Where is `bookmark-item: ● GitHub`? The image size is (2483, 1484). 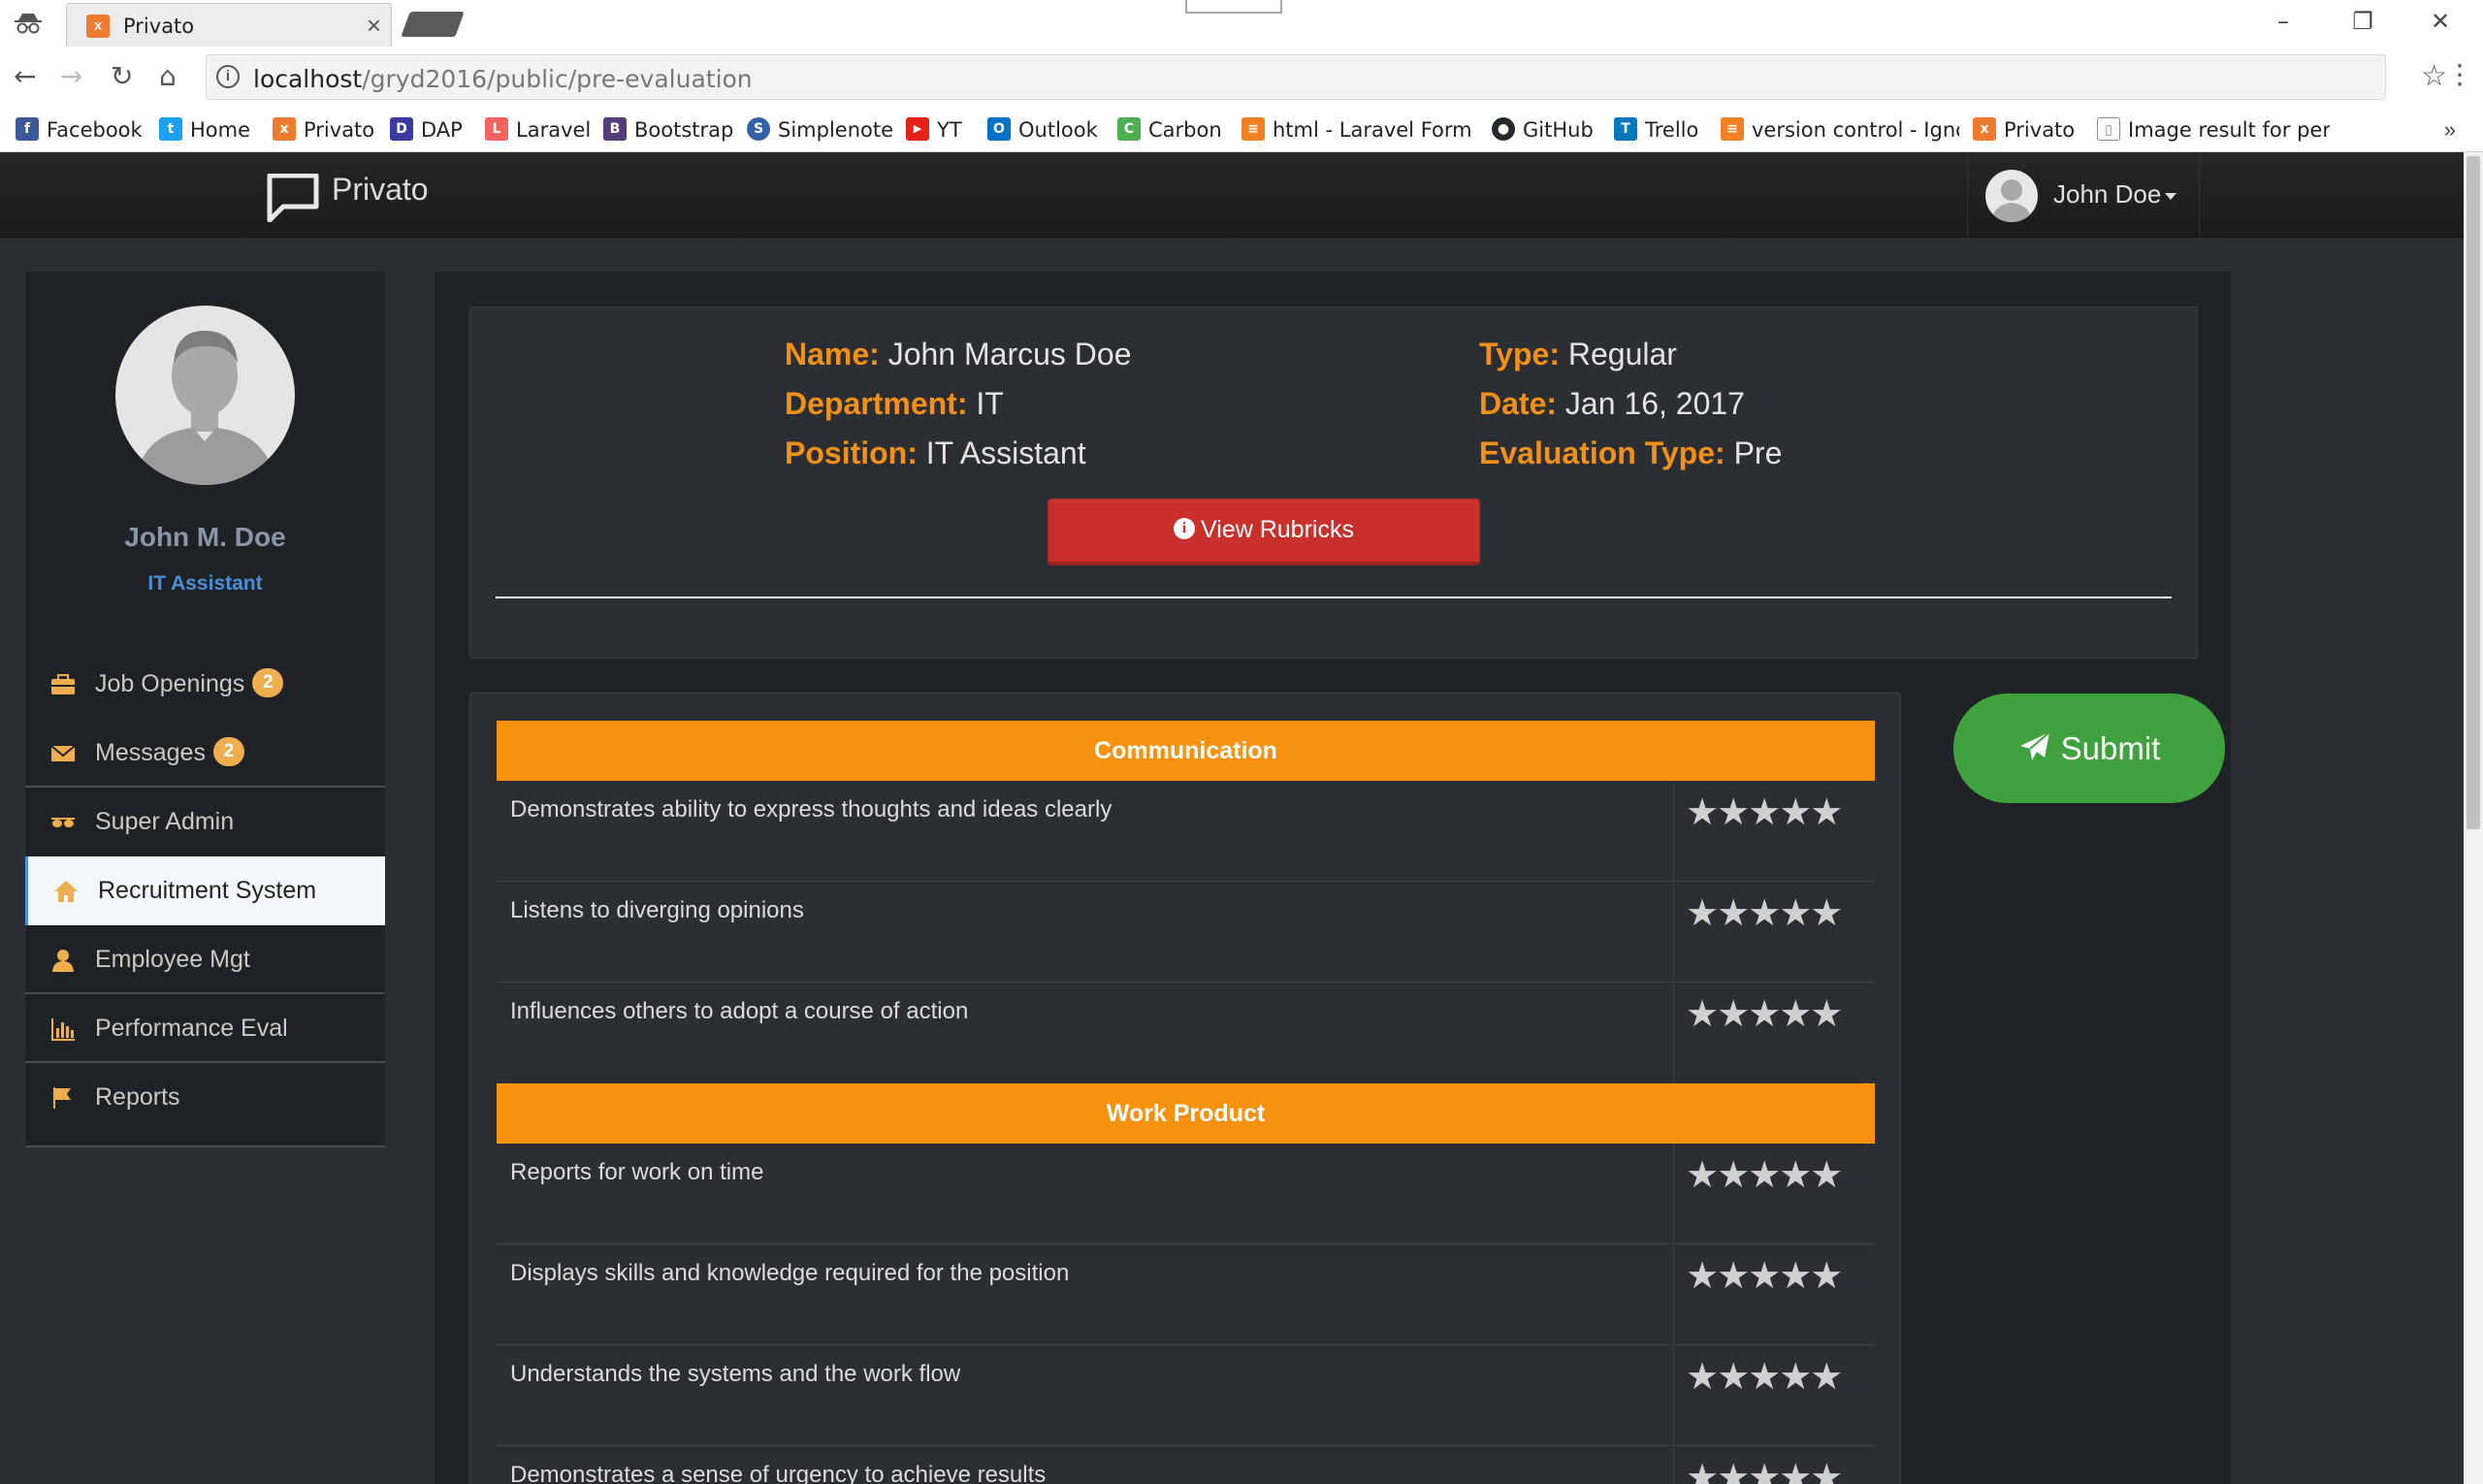 bookmark-item: ● GitHub is located at coordinates (1543, 129).